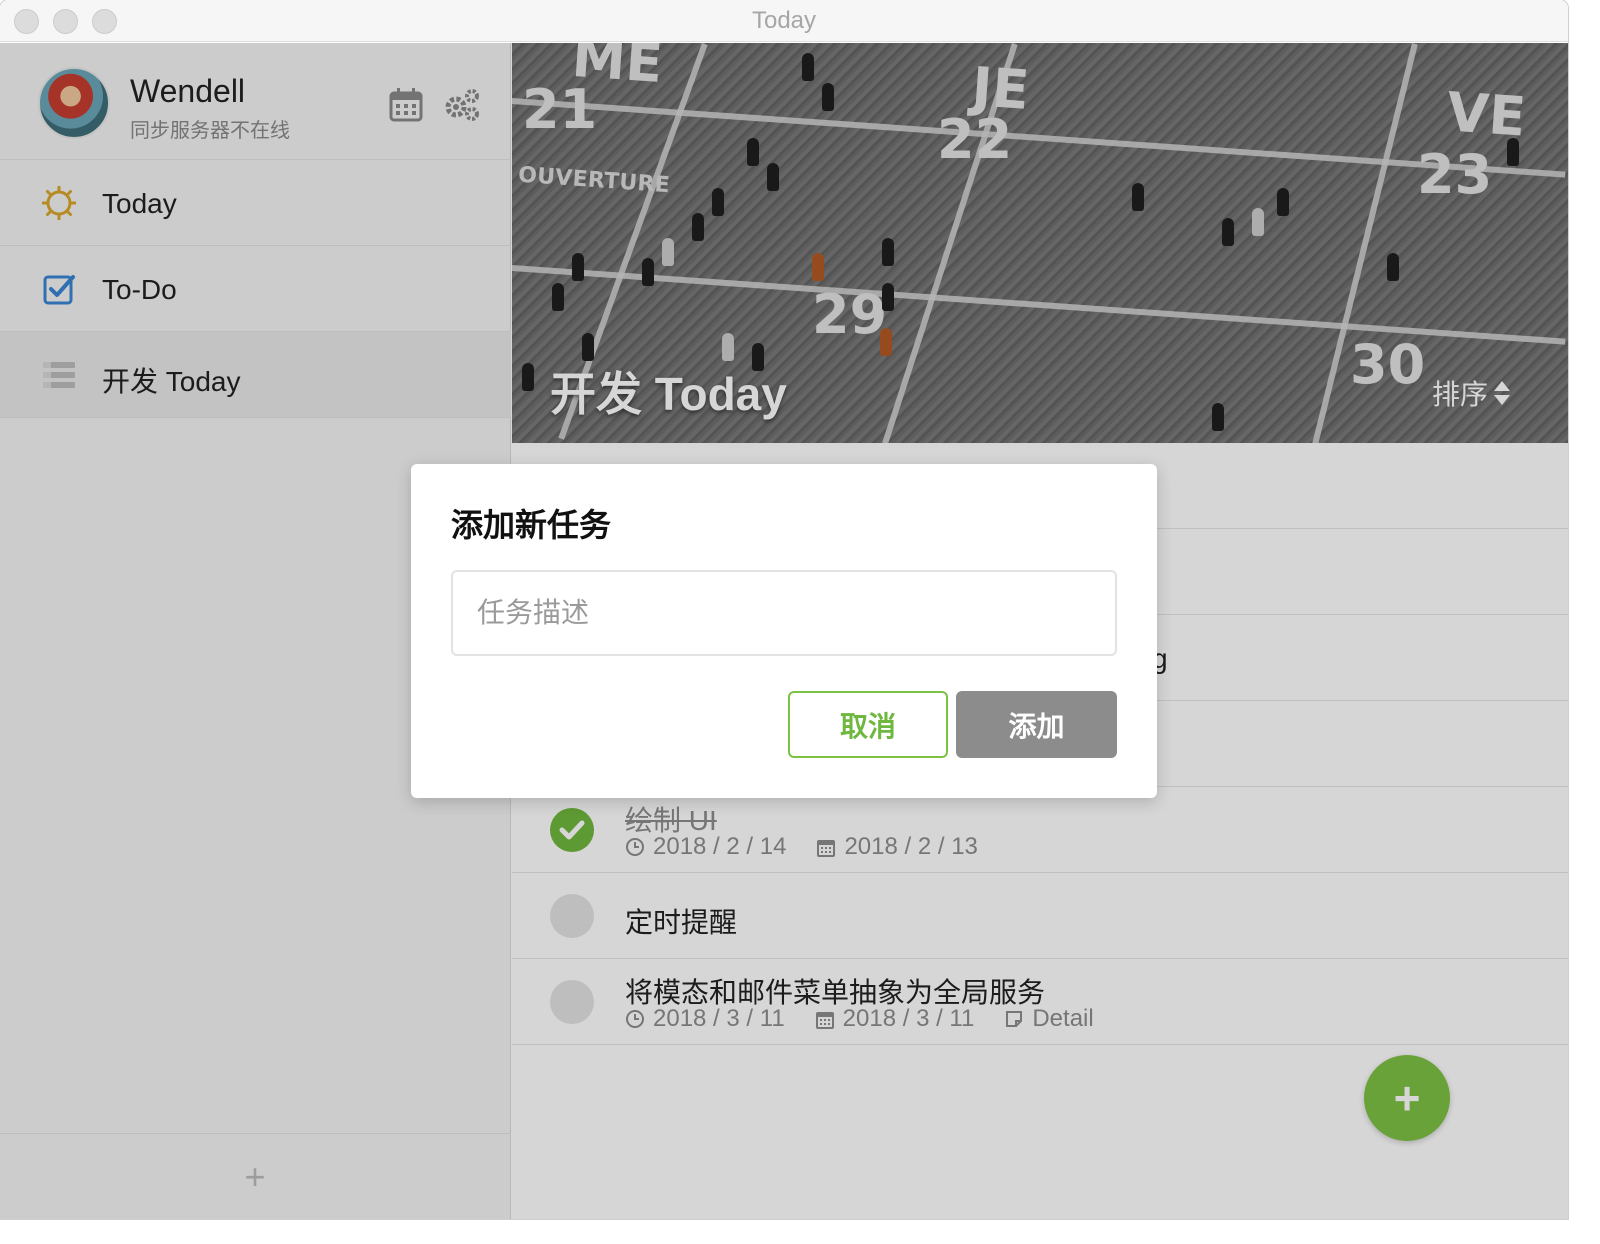  I want to click on cancel-button: 取消, so click(868, 724).